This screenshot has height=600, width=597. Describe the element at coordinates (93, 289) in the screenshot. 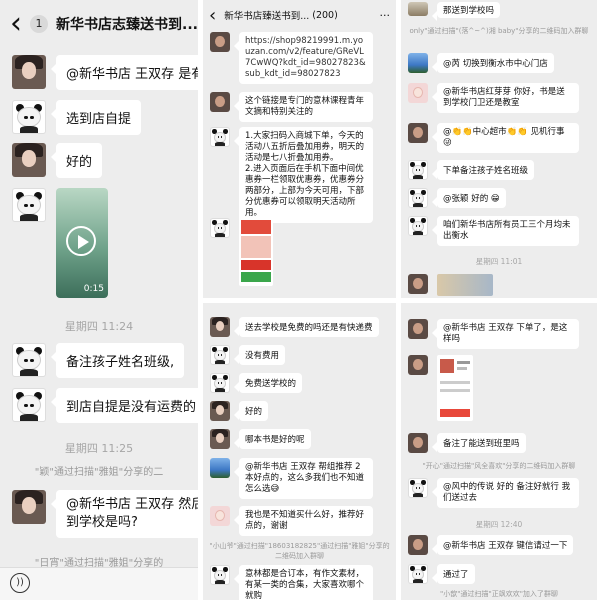

I see `video-duration: 0:15` at that location.